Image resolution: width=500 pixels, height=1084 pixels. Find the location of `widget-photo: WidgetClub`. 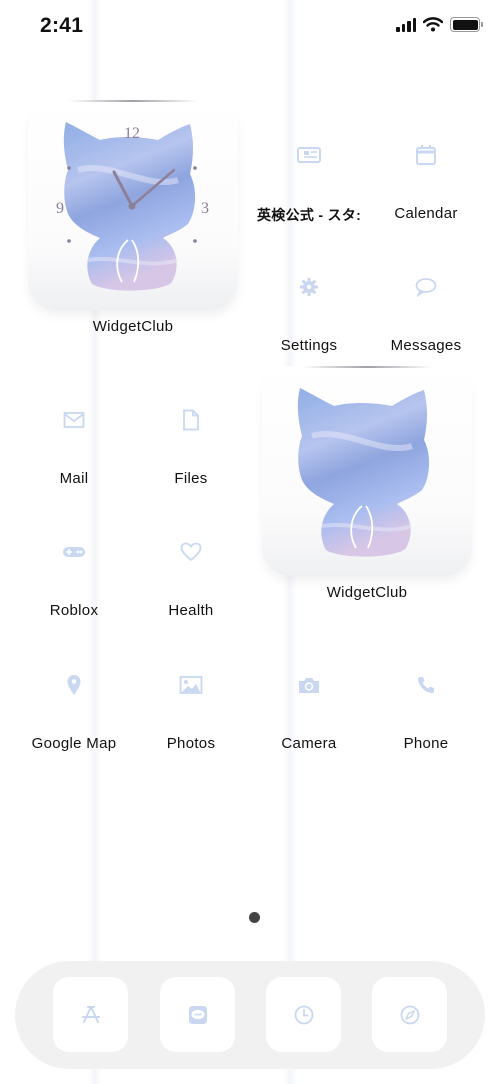

widget-photo: WidgetClub is located at coordinates (367, 486).